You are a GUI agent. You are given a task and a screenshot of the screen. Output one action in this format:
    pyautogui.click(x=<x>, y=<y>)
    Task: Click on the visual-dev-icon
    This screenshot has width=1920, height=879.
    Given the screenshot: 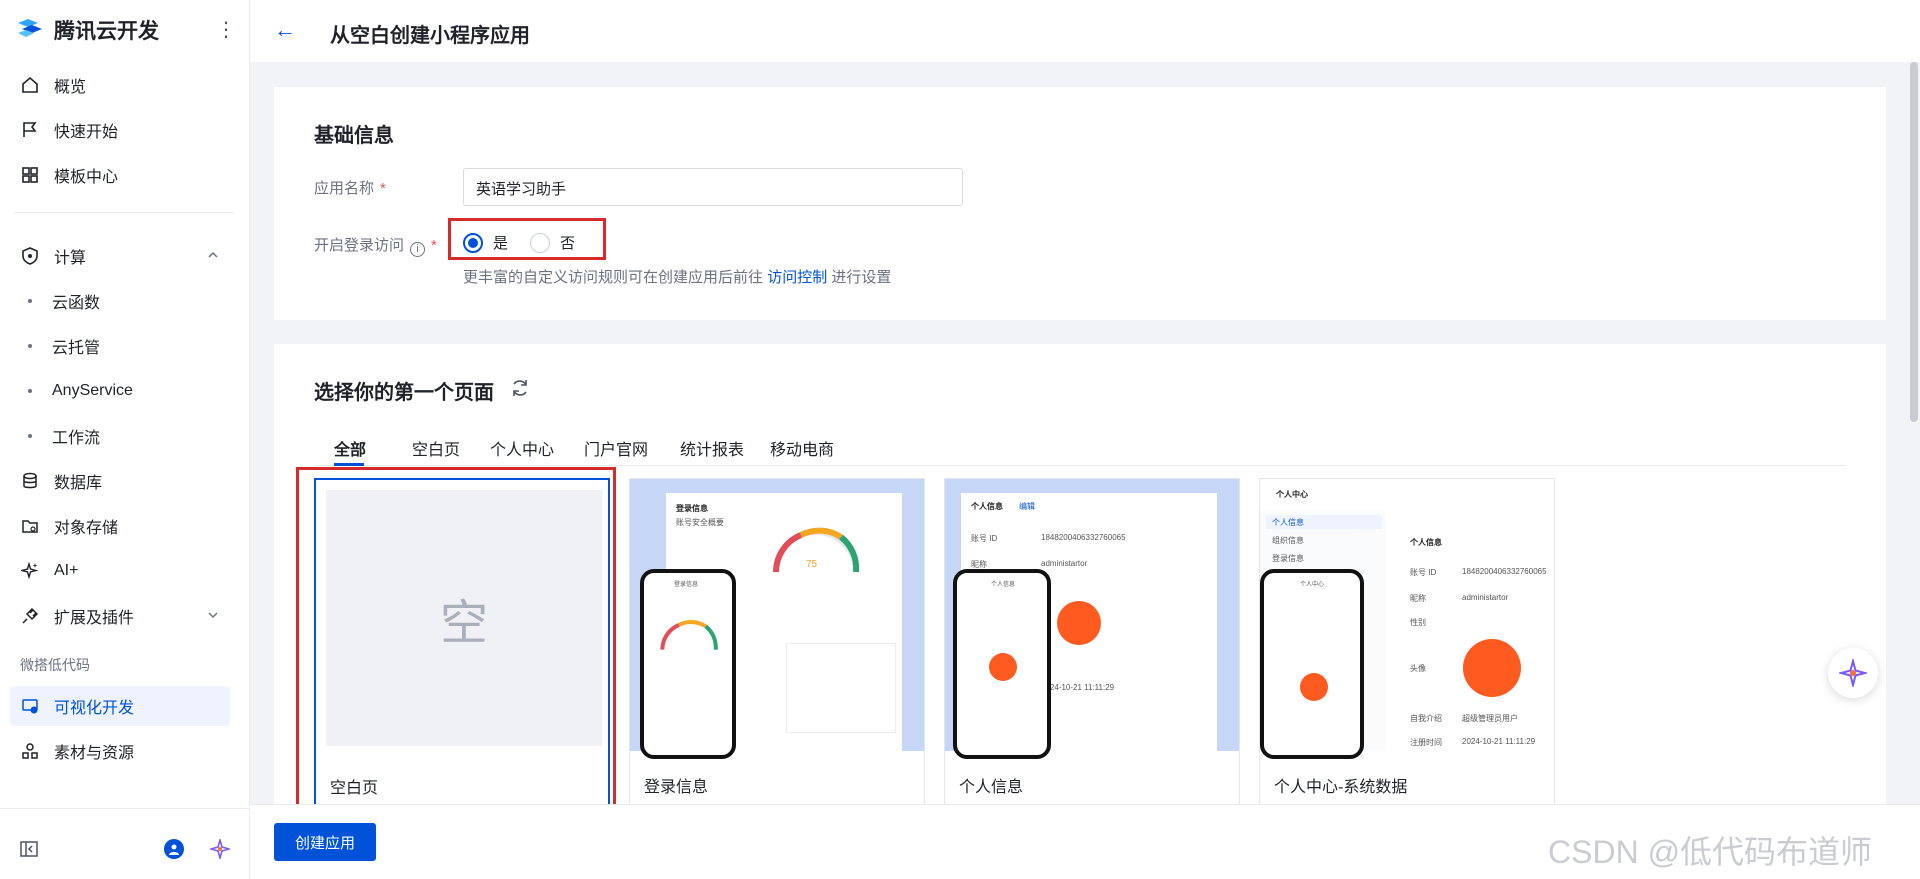 What is the action you would take?
    pyautogui.click(x=30, y=706)
    